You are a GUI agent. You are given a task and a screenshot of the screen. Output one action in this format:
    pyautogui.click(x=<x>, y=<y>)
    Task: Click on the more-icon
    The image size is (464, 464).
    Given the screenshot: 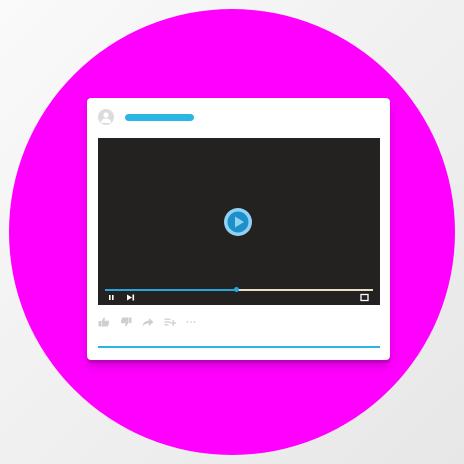 What is the action you would take?
    pyautogui.click(x=191, y=322)
    